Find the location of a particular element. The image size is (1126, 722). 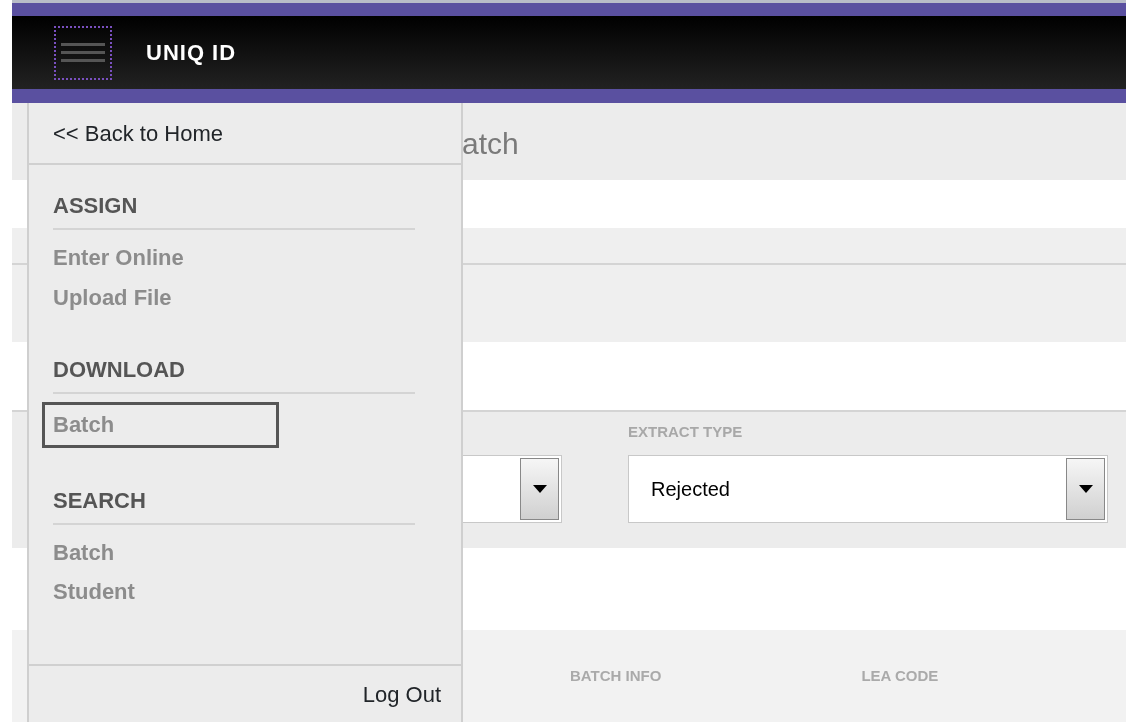

page-title: atch is located at coordinates (490, 144).